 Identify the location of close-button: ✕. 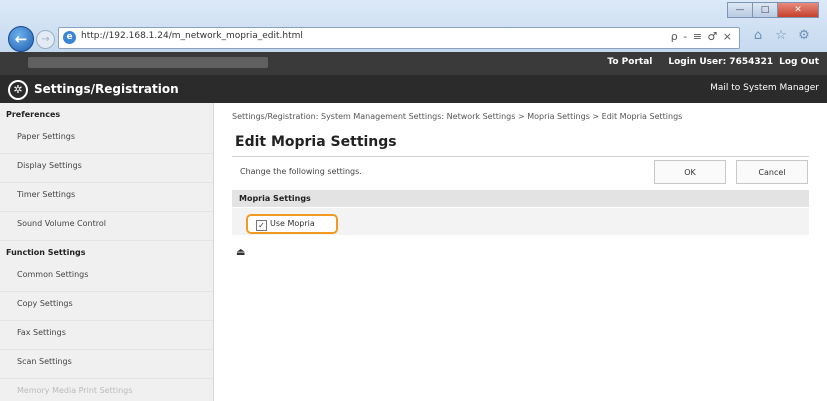
(798, 10).